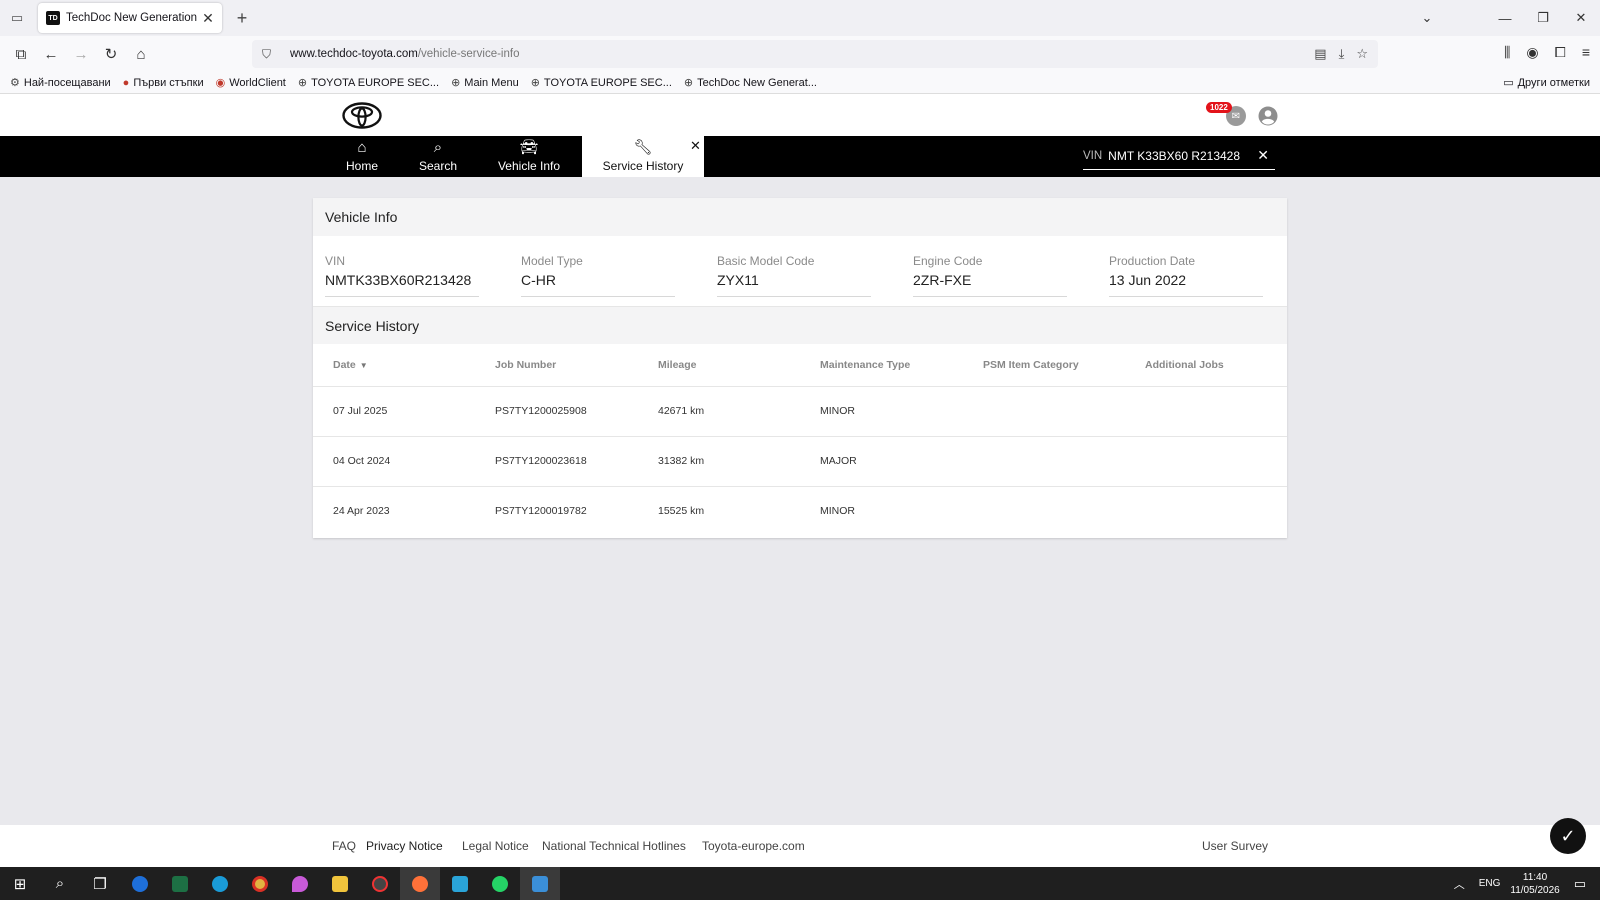 Image resolution: width=1600 pixels, height=900 pixels. What do you see at coordinates (1427, 18) in the screenshot?
I see `tab-overflow-chevron-icon: ⌄` at bounding box center [1427, 18].